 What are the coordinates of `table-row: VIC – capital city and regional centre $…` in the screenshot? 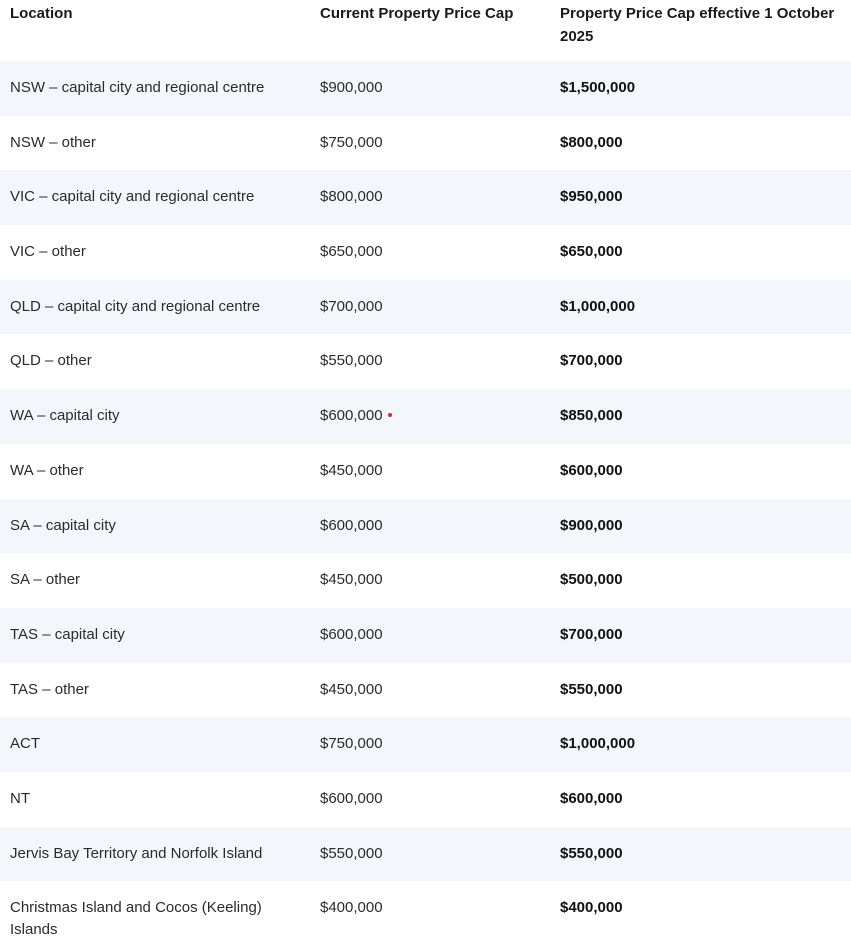 It's located at (425, 198).